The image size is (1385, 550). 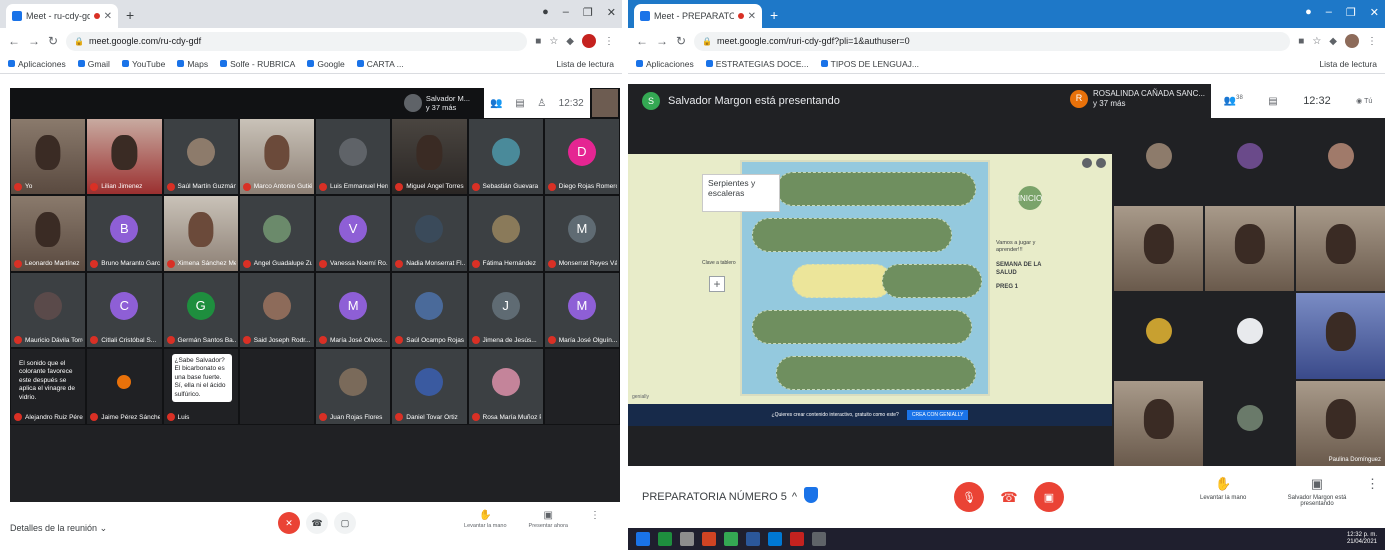 I want to click on bookmark-item: Maps, so click(x=192, y=64).